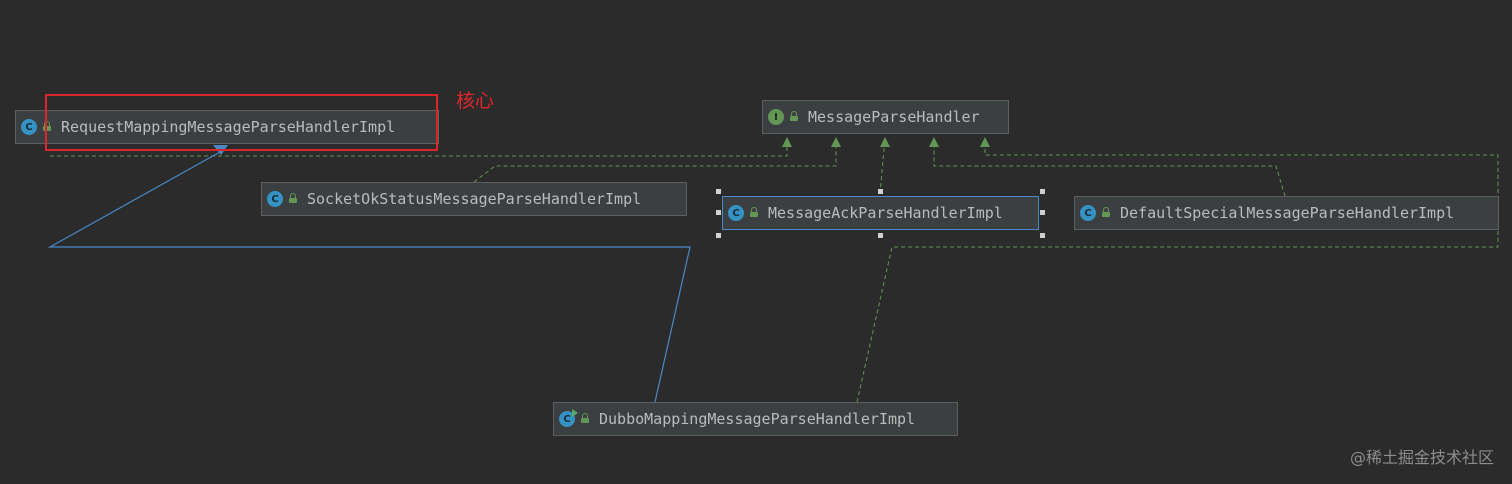  What do you see at coordinates (568, 418) in the screenshot?
I see `runnable-class-icon: C` at bounding box center [568, 418].